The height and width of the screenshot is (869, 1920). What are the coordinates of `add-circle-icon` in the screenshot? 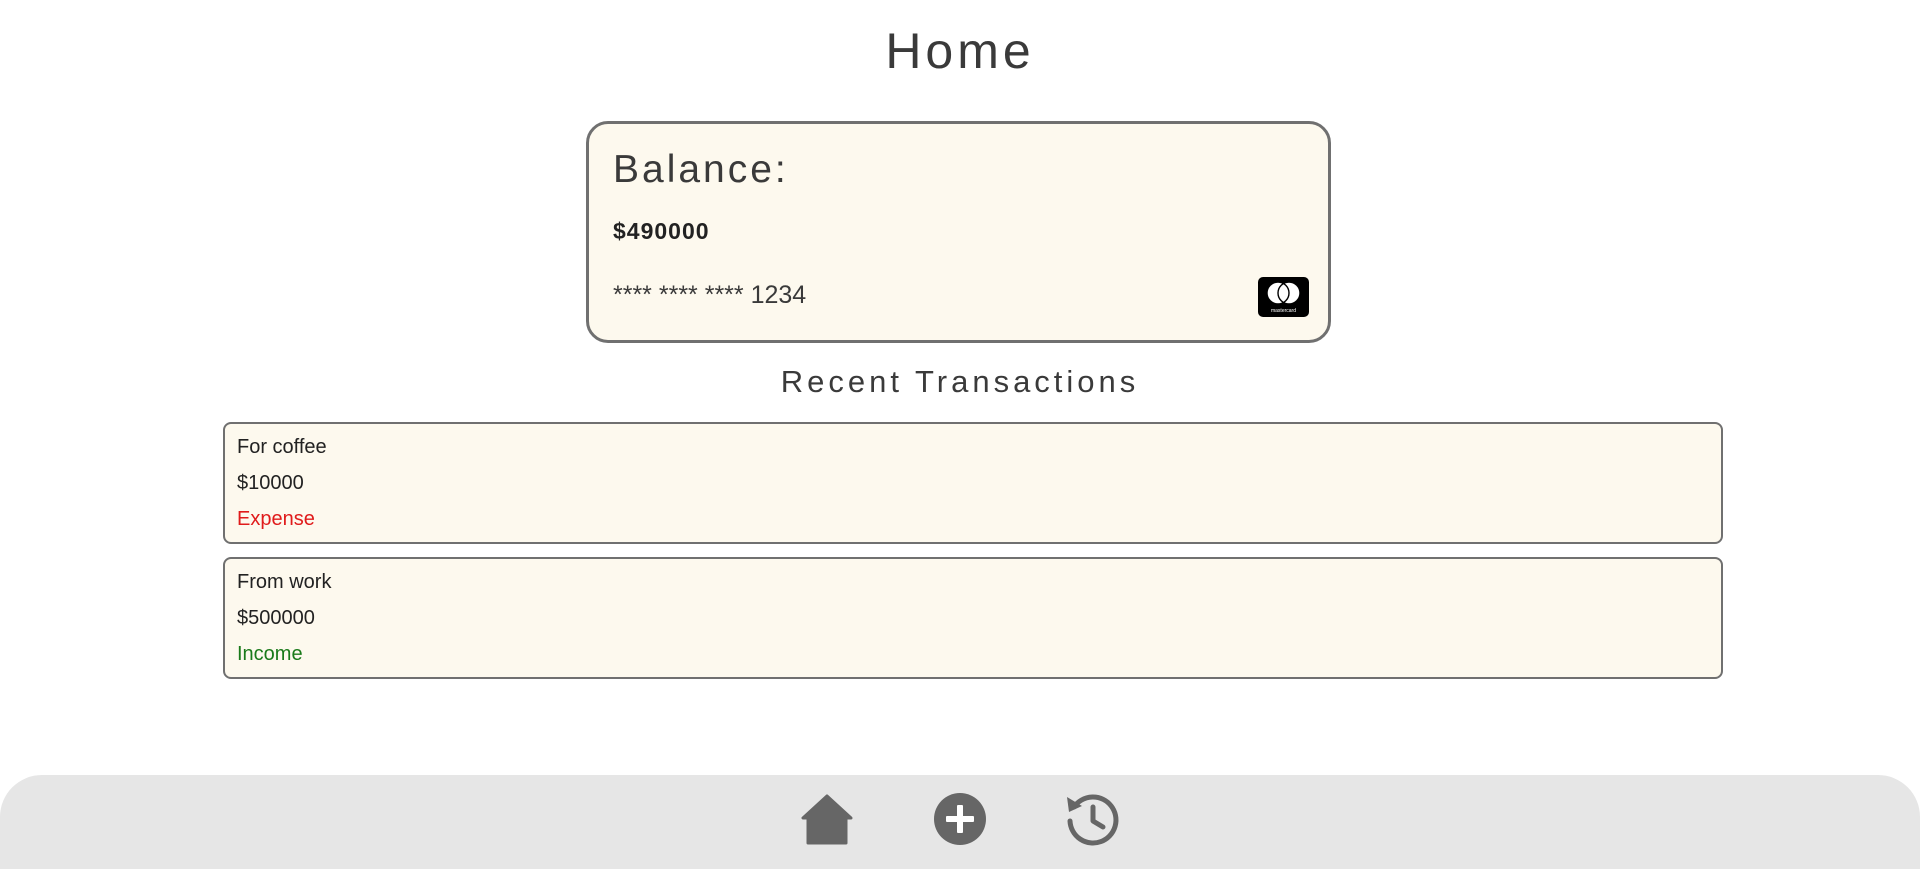 It's located at (960, 819).